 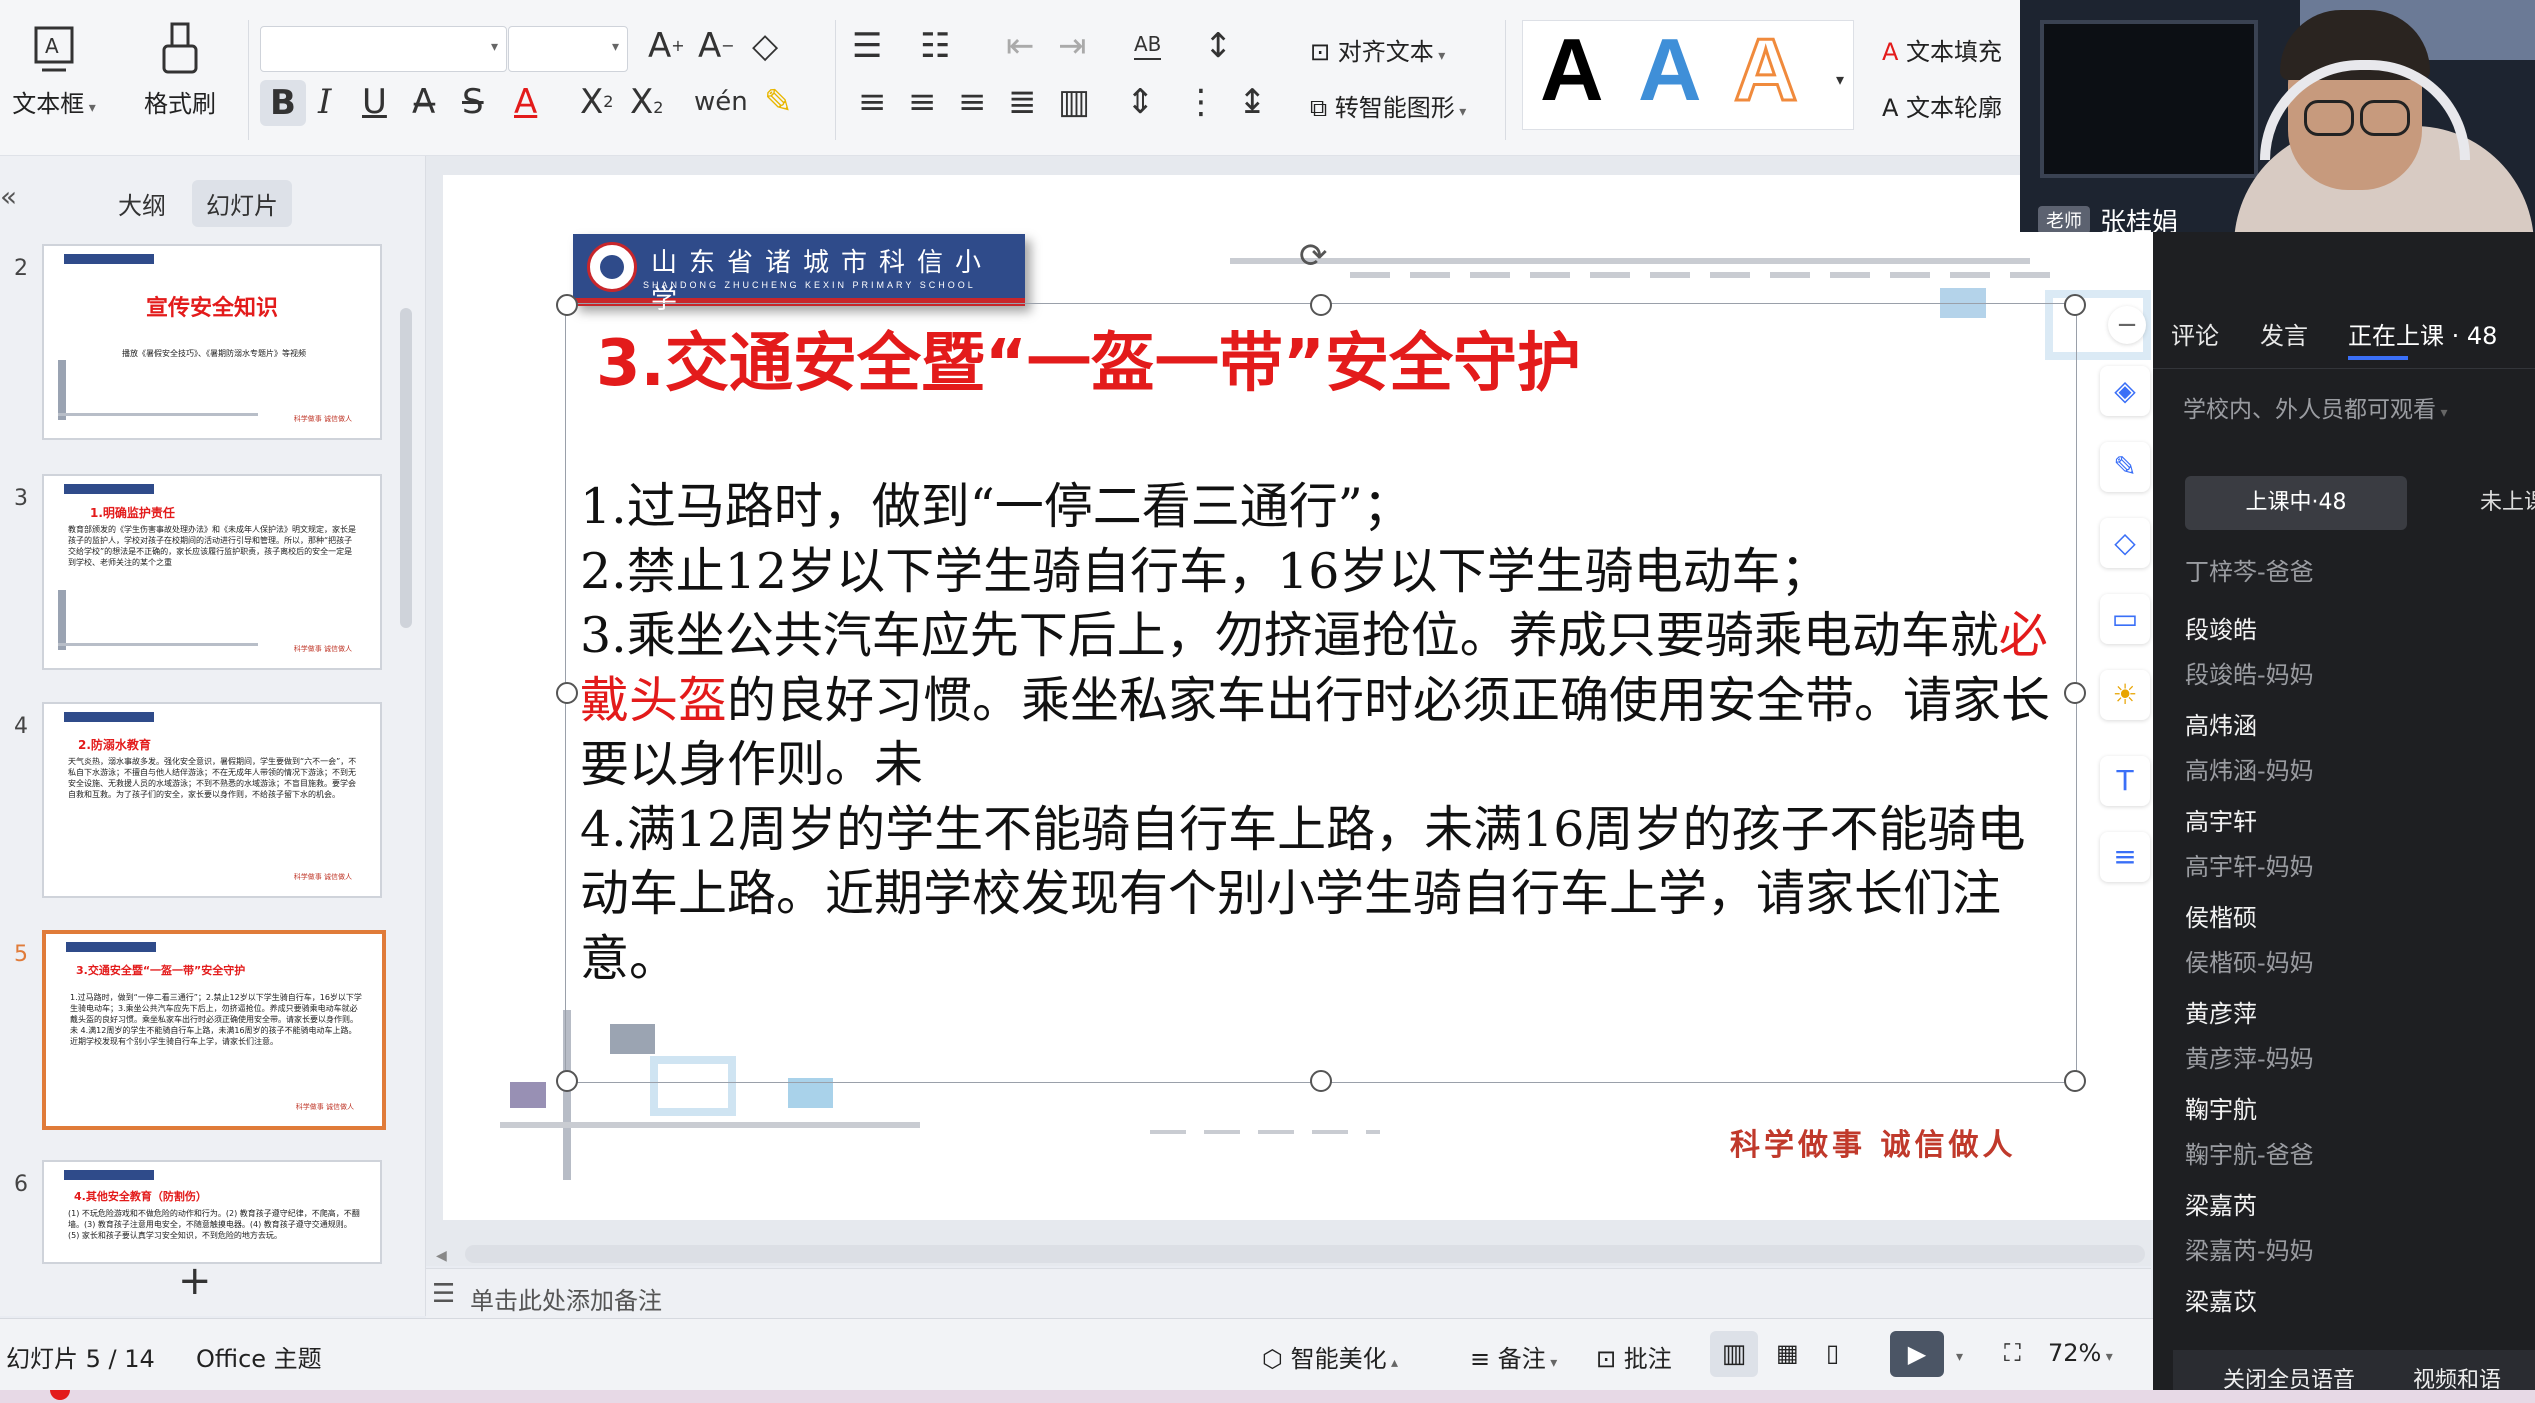 I want to click on text-style-blue: A, so click(x=1670, y=70).